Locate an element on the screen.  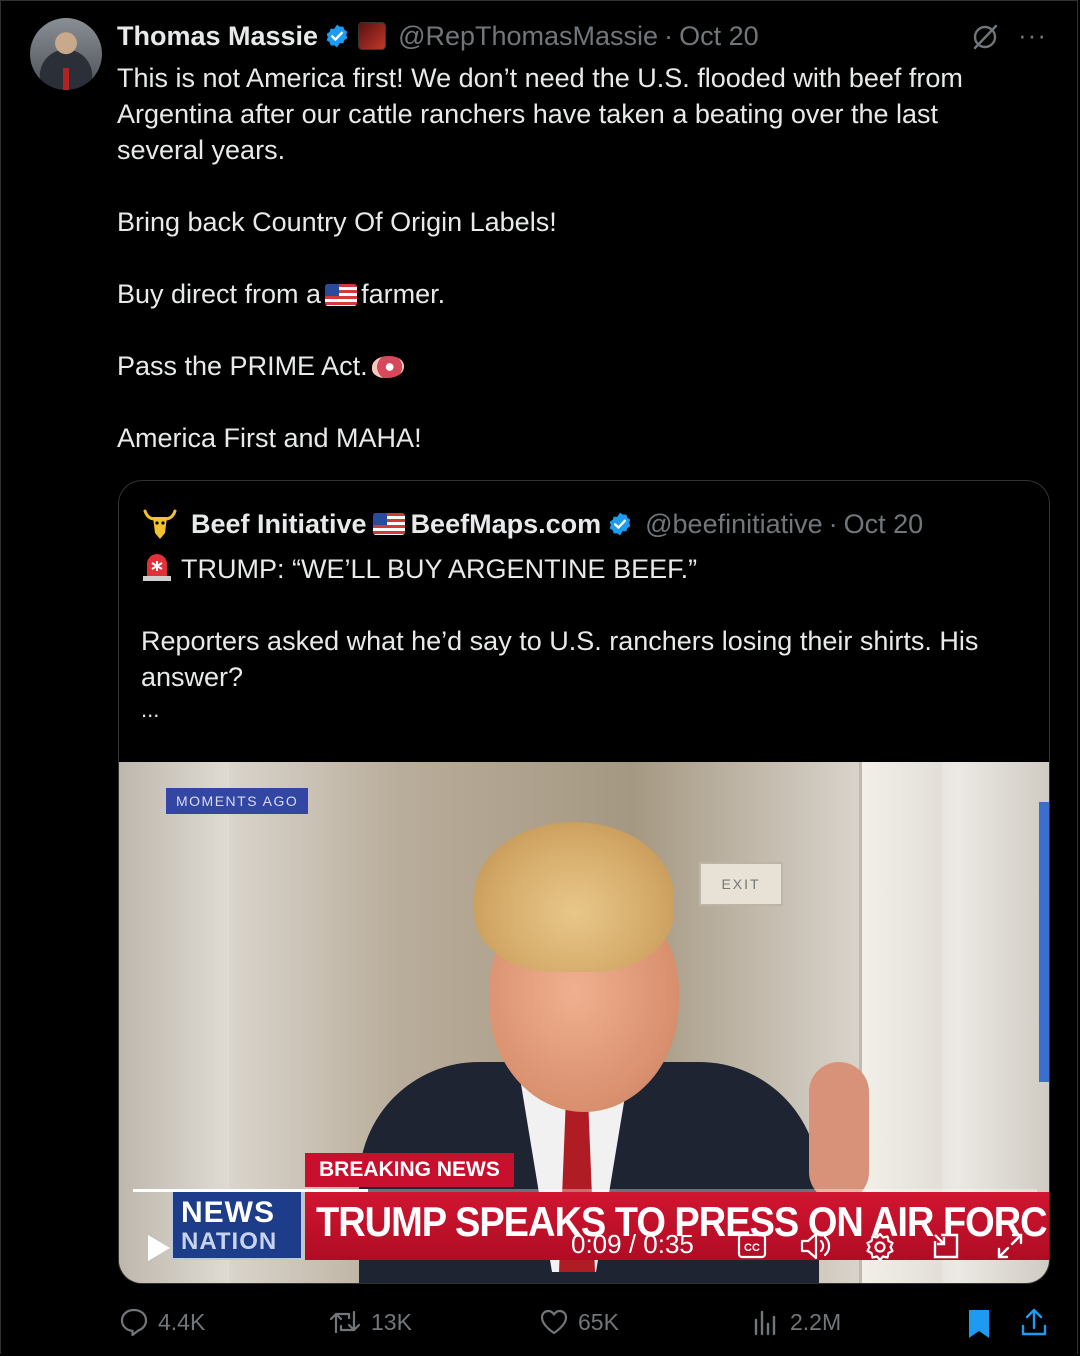
tweet-header: Thomas Massie @RepThomasMassie · Oct 20 is located at coordinates (438, 36).